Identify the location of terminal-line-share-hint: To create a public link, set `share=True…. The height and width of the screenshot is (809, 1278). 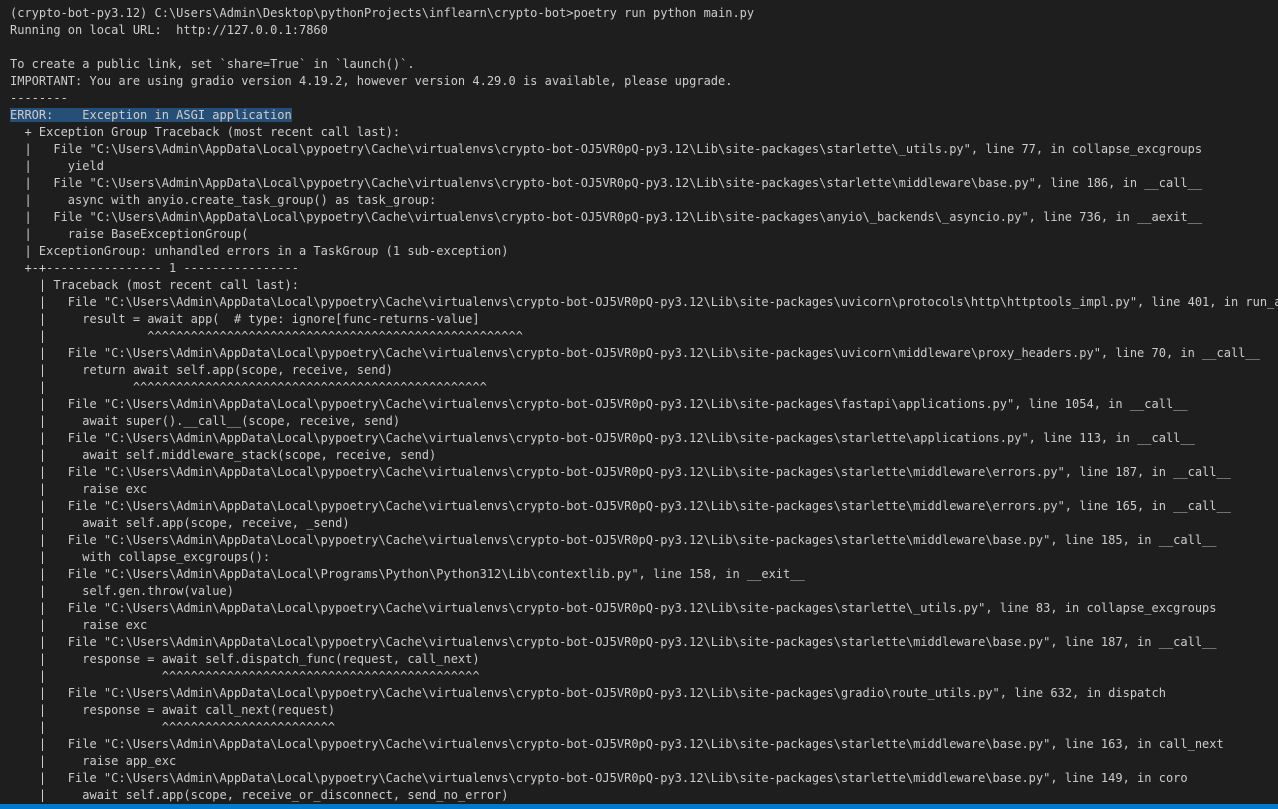
(212, 64).